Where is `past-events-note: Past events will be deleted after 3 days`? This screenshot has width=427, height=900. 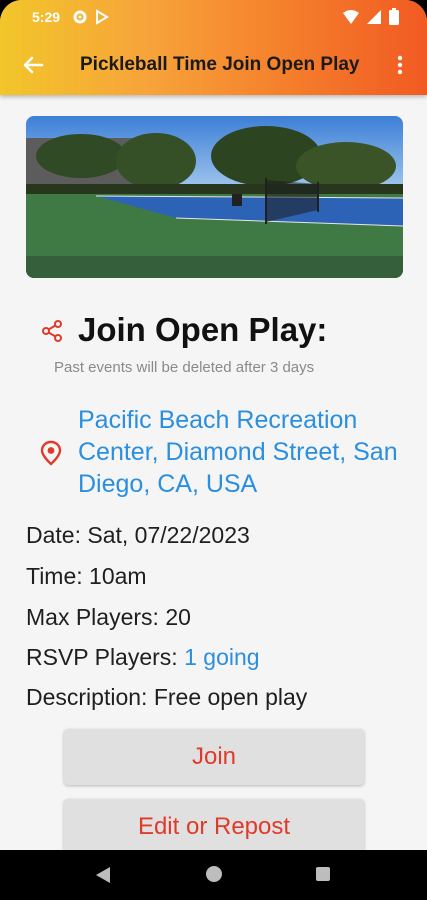 past-events-note: Past events will be deleted after 3 days is located at coordinates (184, 367).